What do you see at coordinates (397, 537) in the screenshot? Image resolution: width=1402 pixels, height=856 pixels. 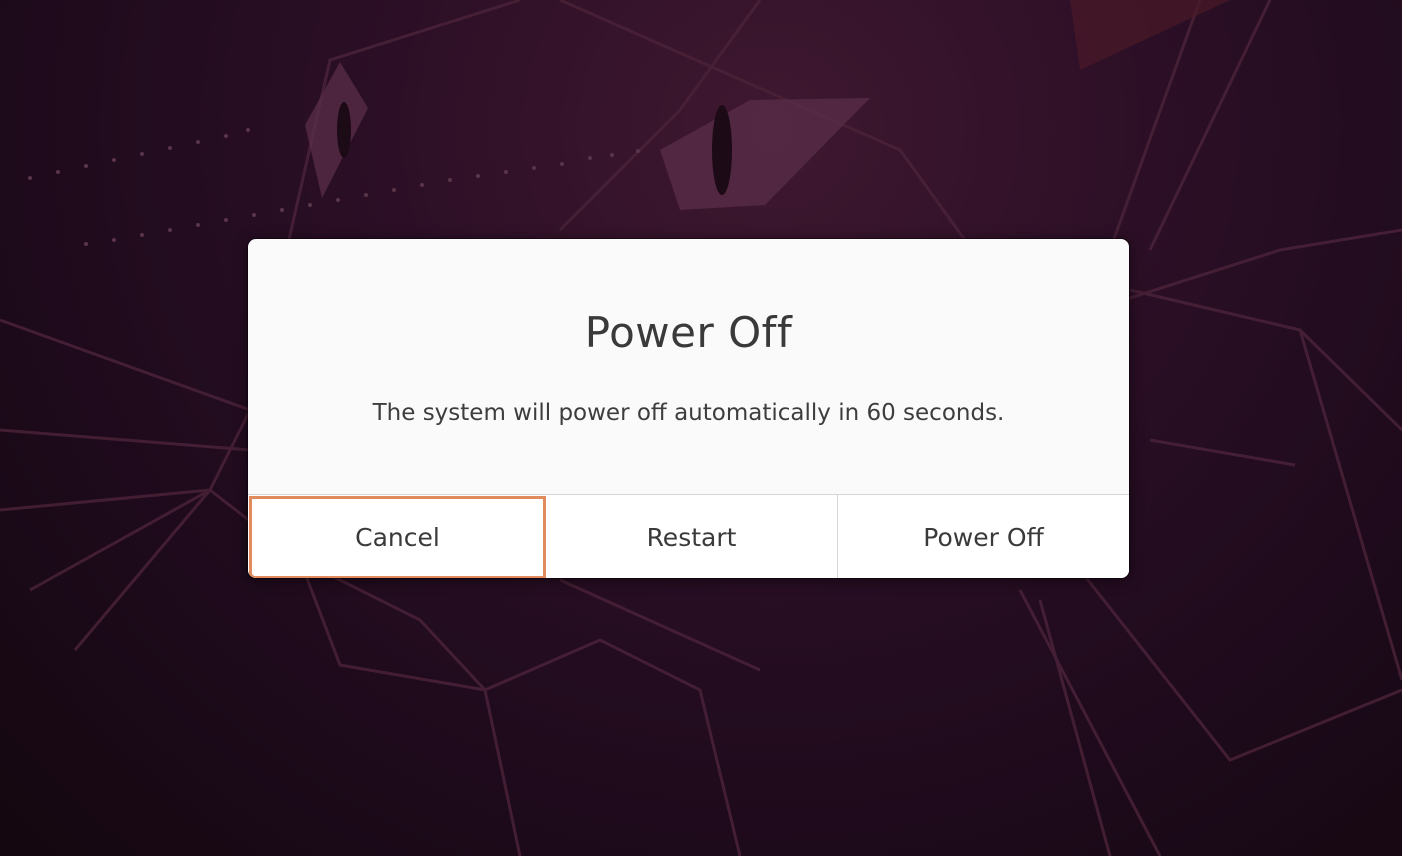 I see `cancel-button: Cancel` at bounding box center [397, 537].